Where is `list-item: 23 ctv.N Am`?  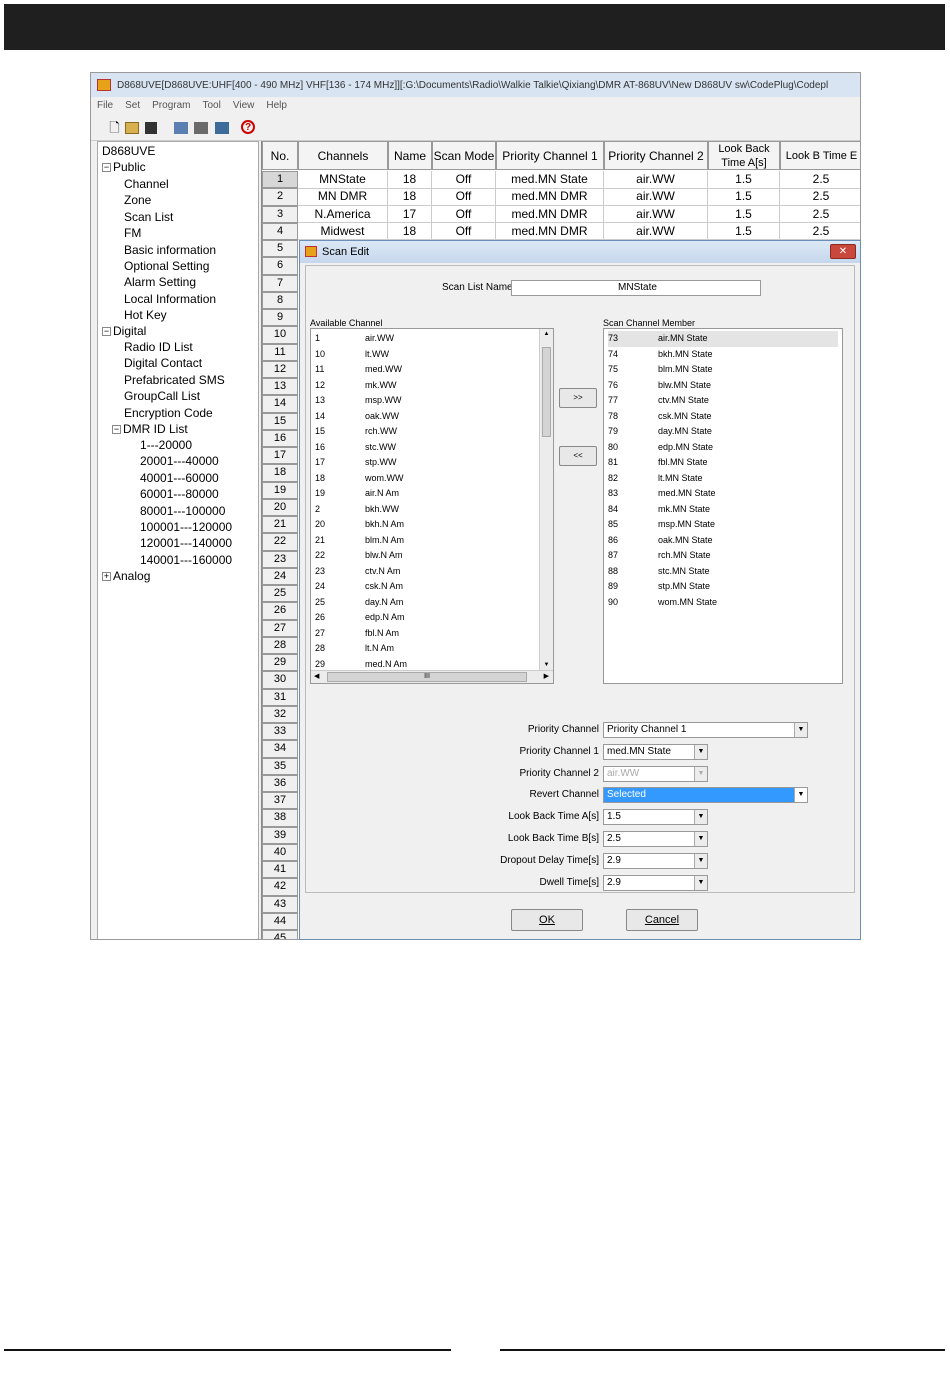
list-item: 23 ctv.N Am is located at coordinates (357, 572).